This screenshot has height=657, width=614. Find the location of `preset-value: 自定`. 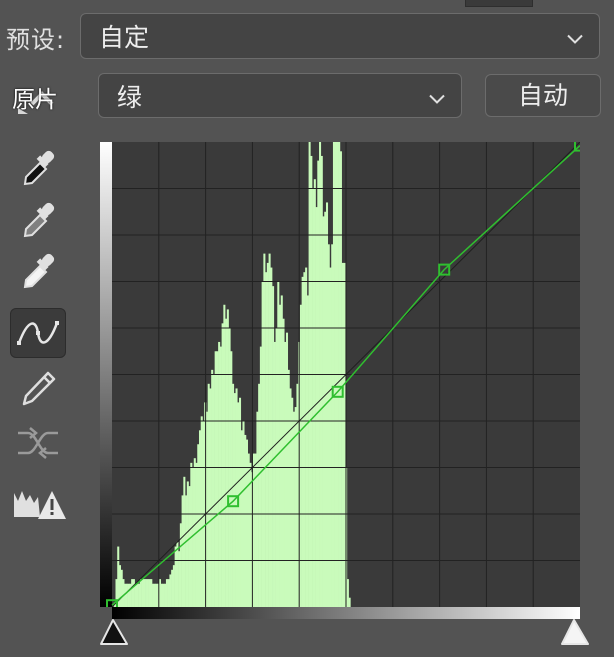

preset-value: 自定 is located at coordinates (124, 37).